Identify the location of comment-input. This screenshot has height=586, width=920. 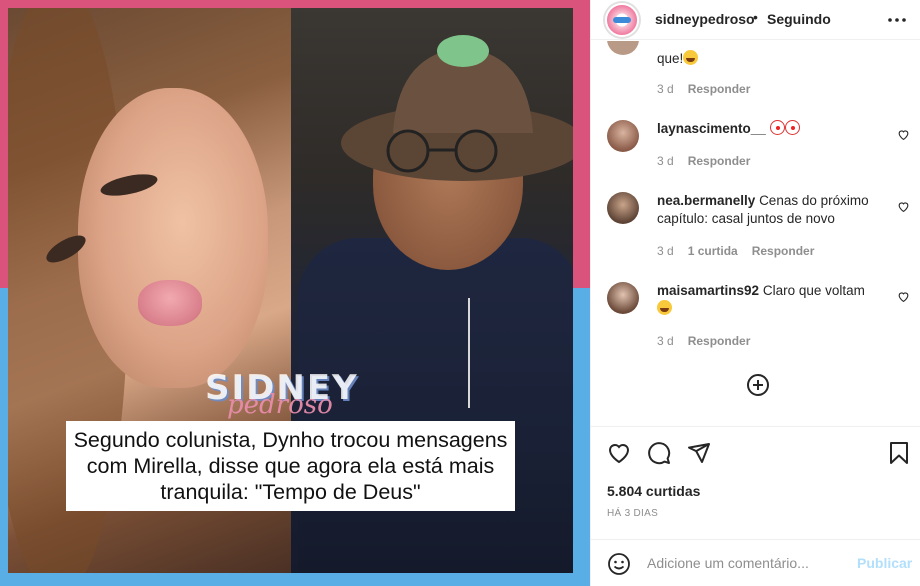
(747, 563).